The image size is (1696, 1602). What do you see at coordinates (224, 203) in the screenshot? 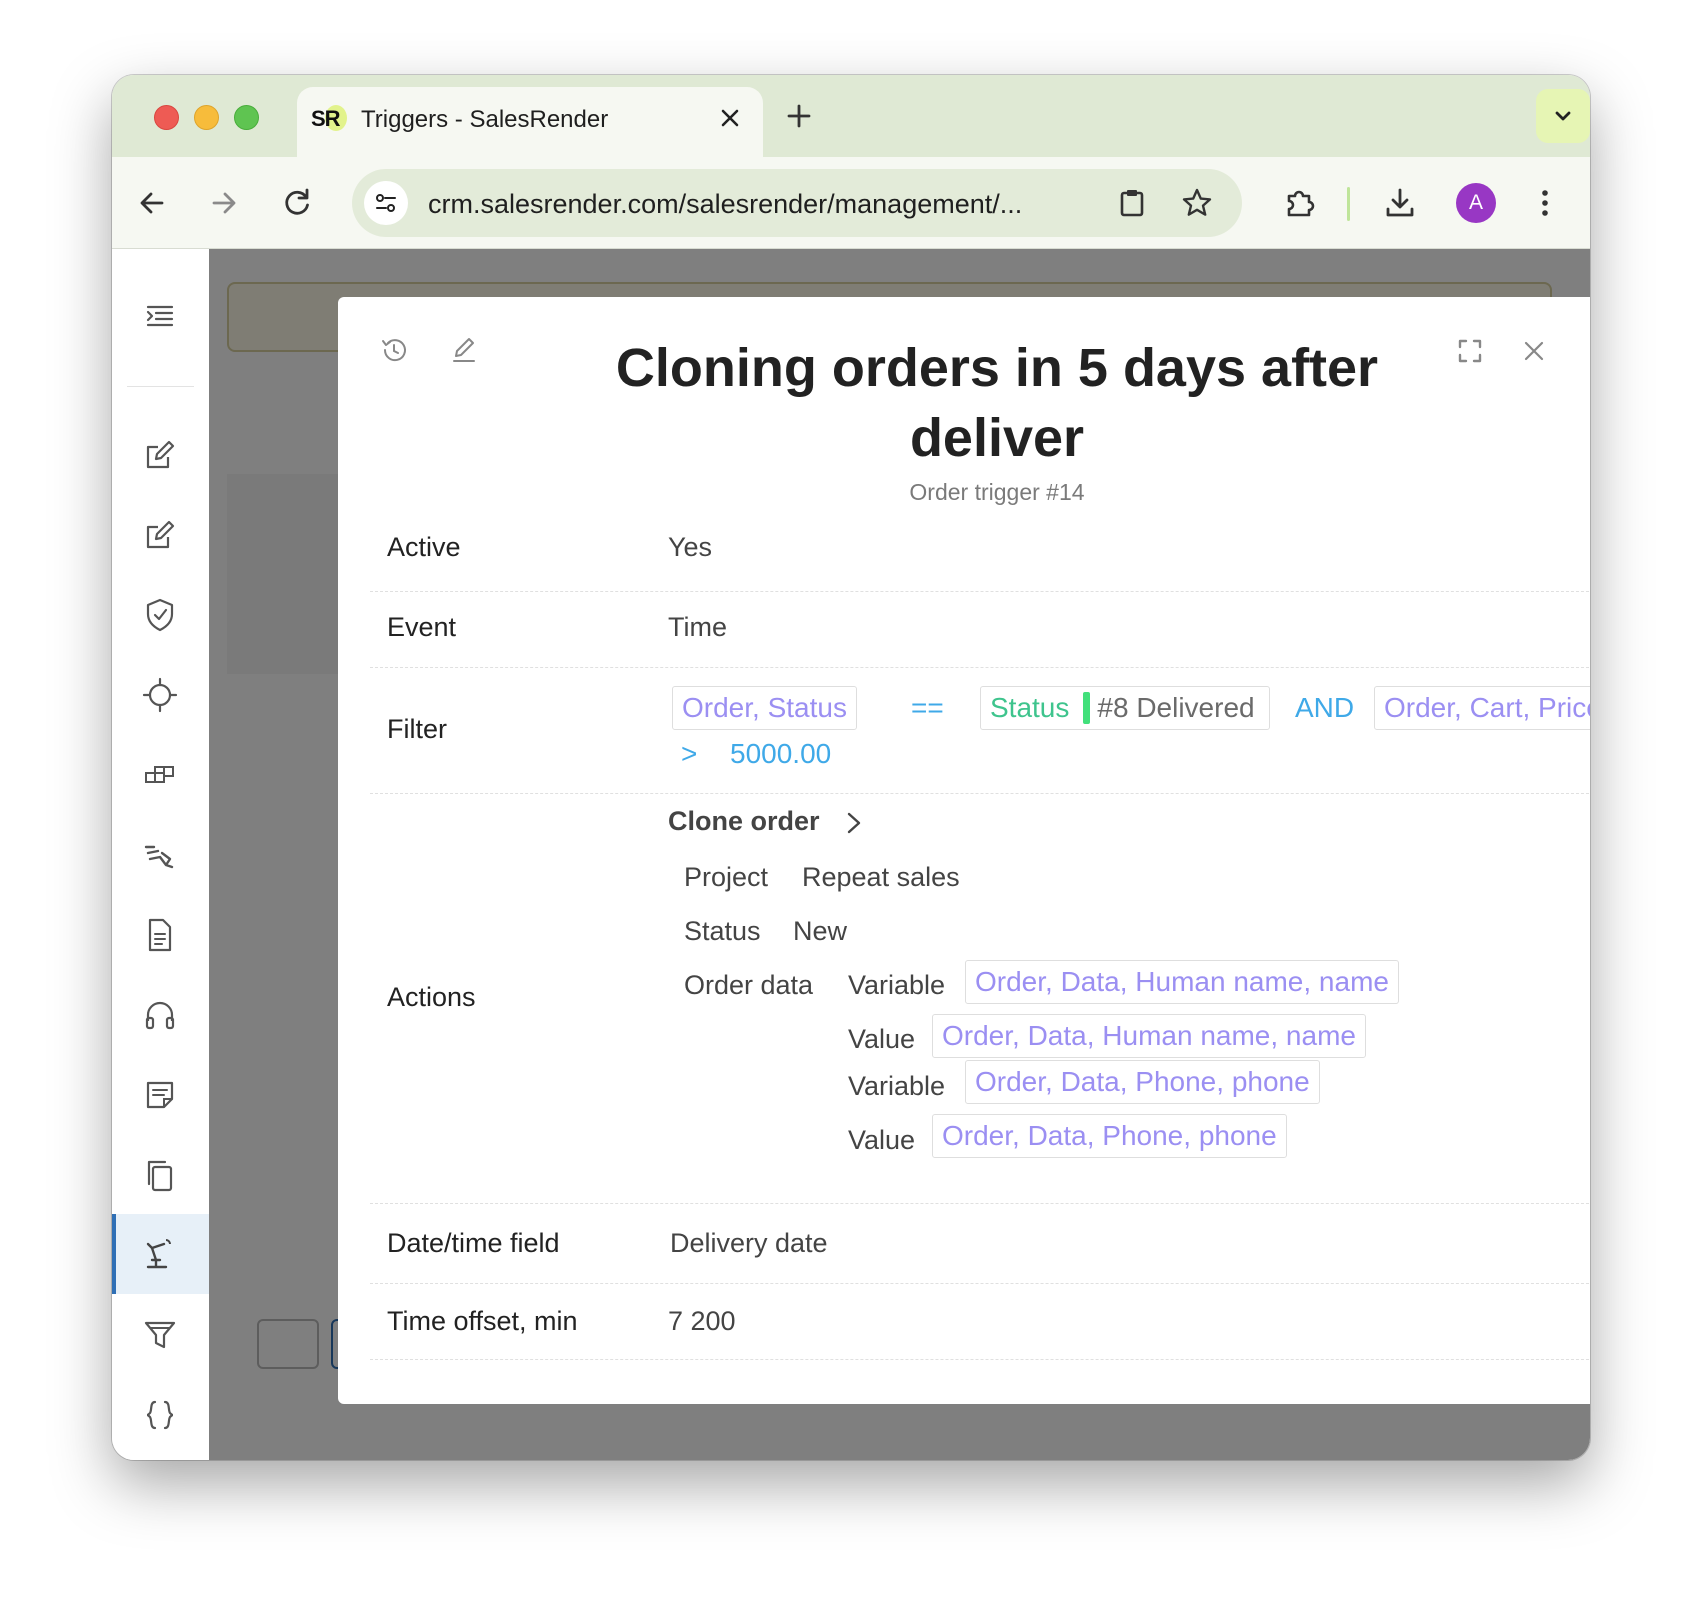
I see `forward-arrow-icon` at bounding box center [224, 203].